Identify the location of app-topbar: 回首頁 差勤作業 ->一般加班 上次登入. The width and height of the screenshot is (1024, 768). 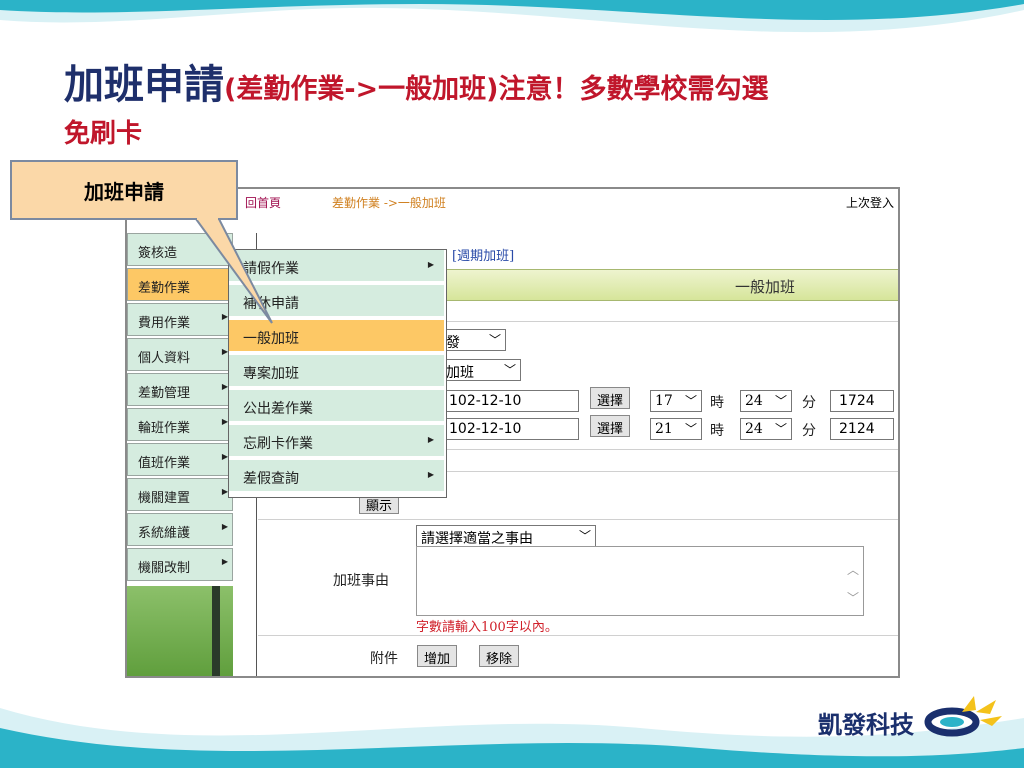
(512, 204).